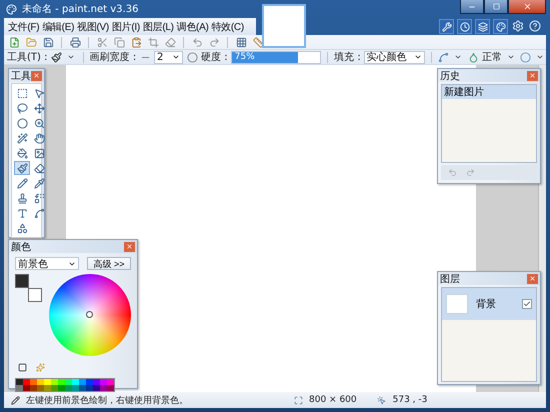  Describe the element at coordinates (410, 400) in the screenshot. I see `cursor-position: 573 , -3` at that location.